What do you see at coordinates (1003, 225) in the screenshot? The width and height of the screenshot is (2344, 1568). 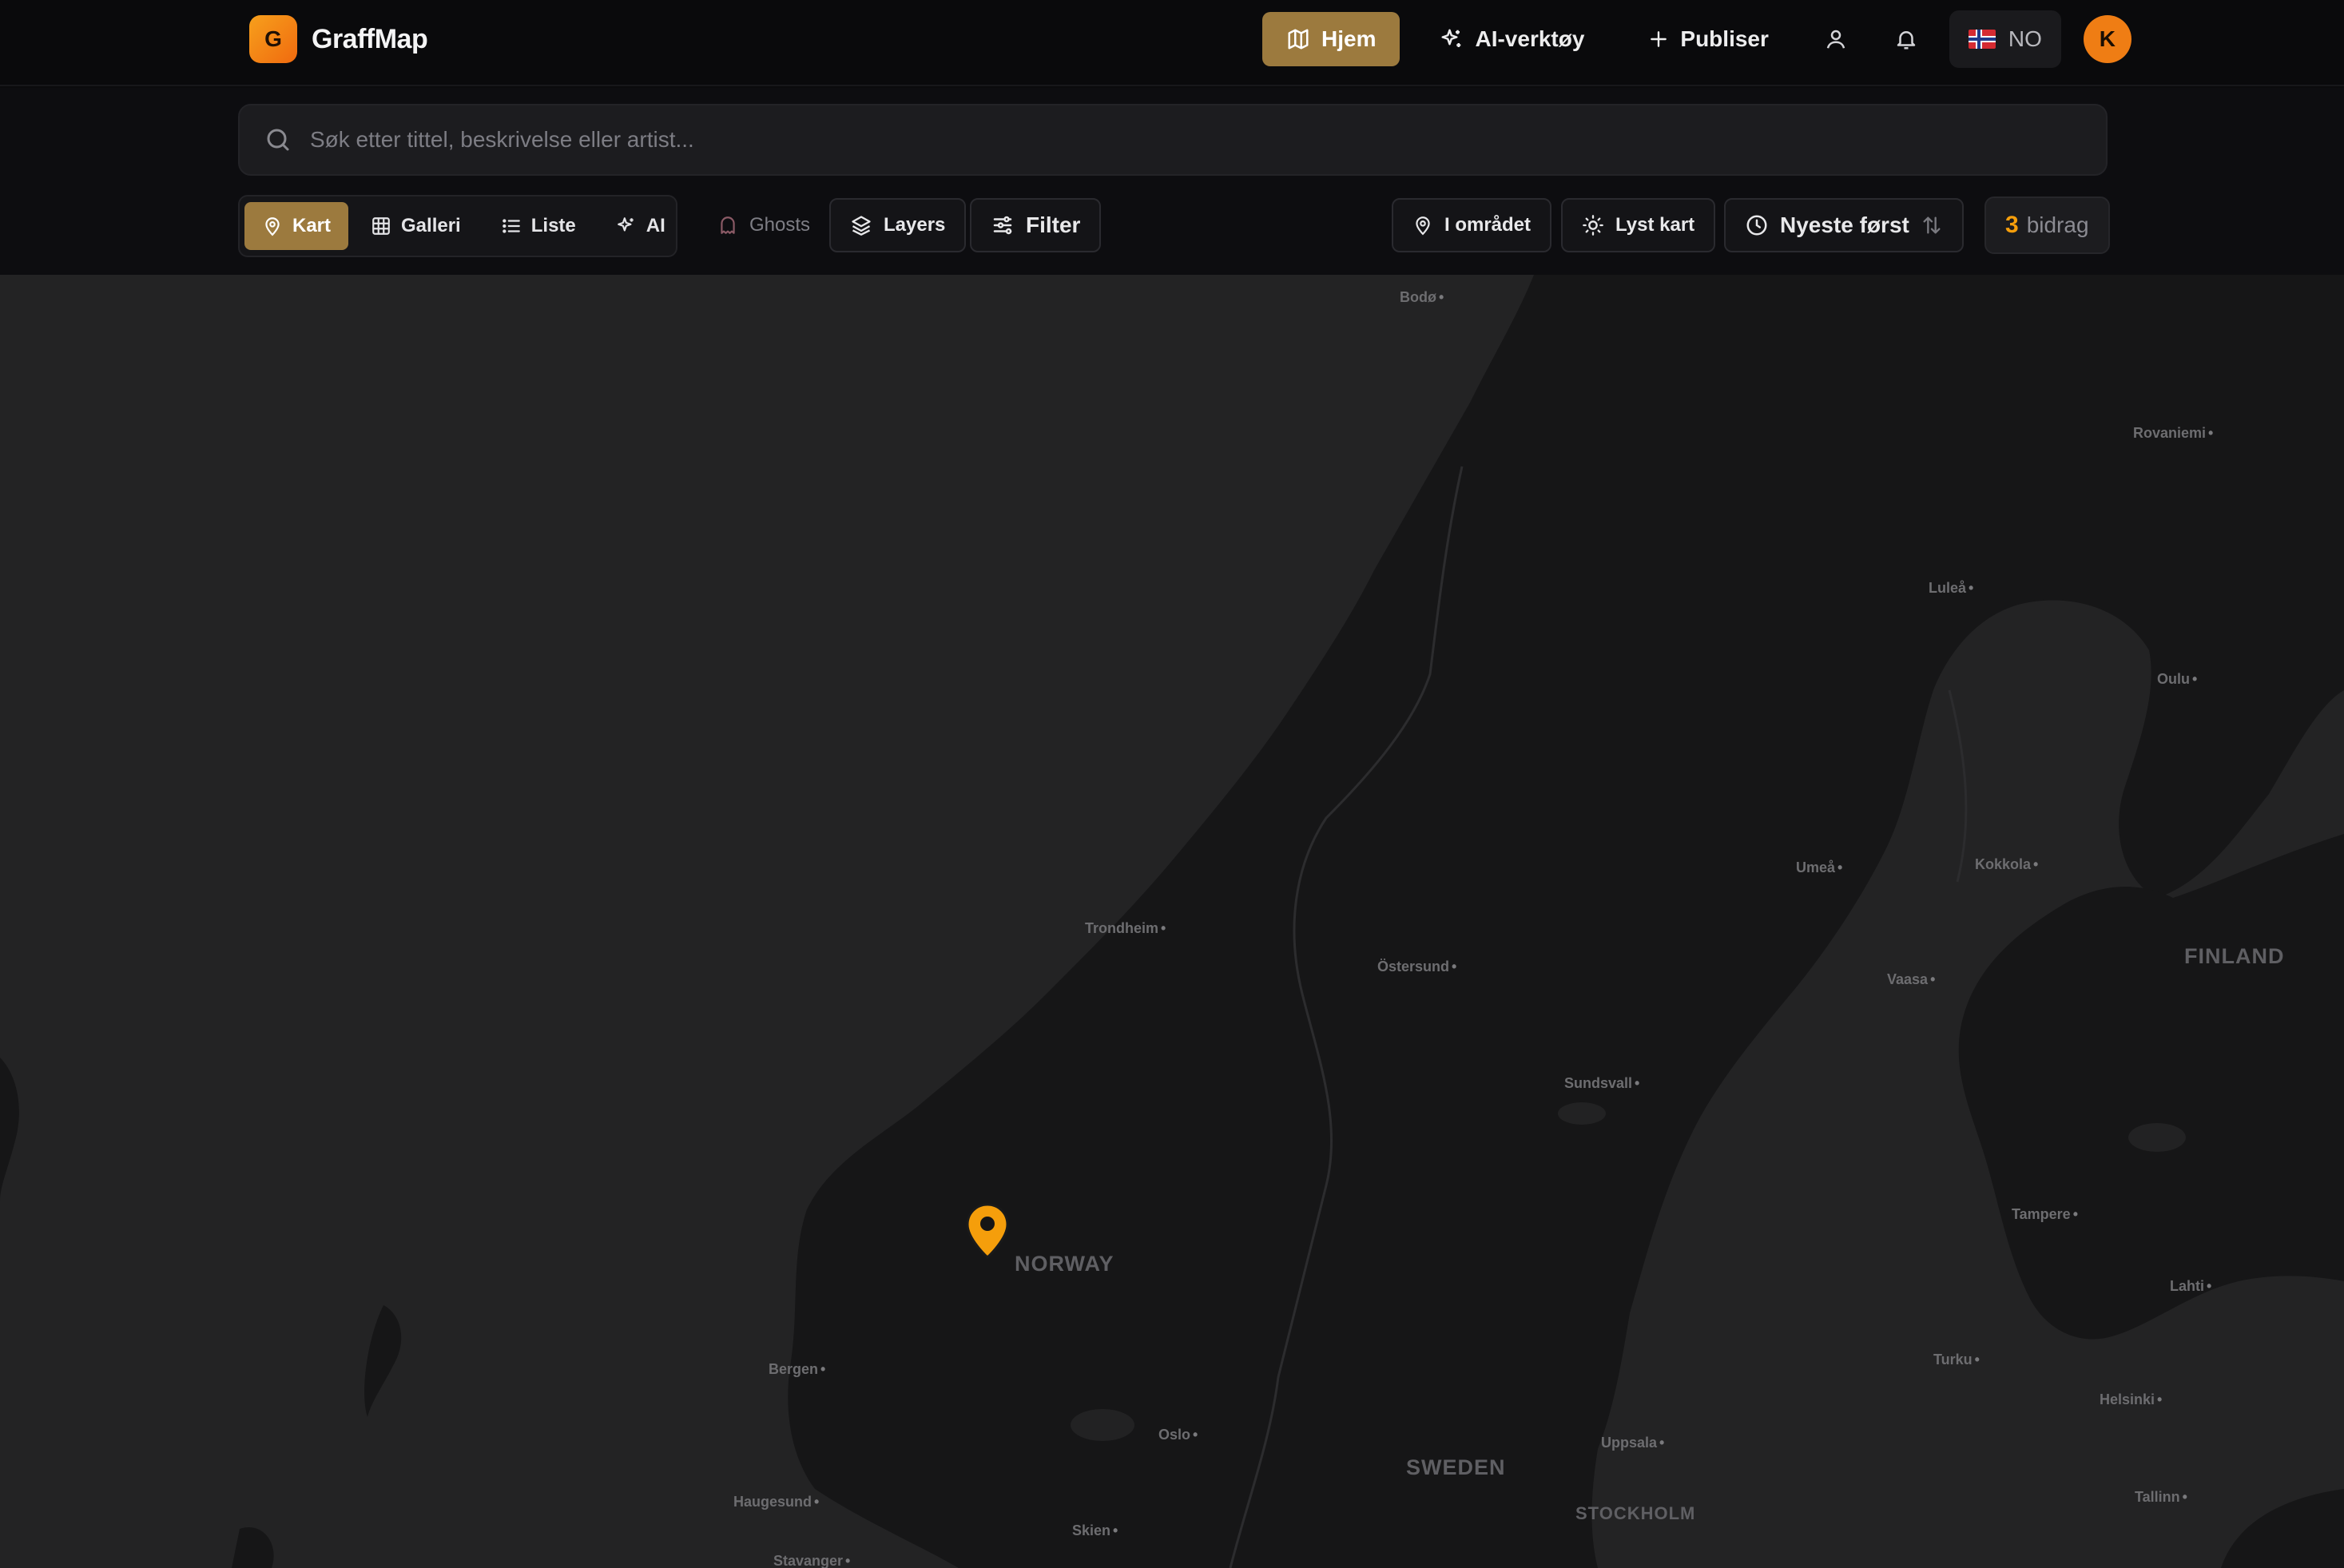 I see `sliders-icon` at bounding box center [1003, 225].